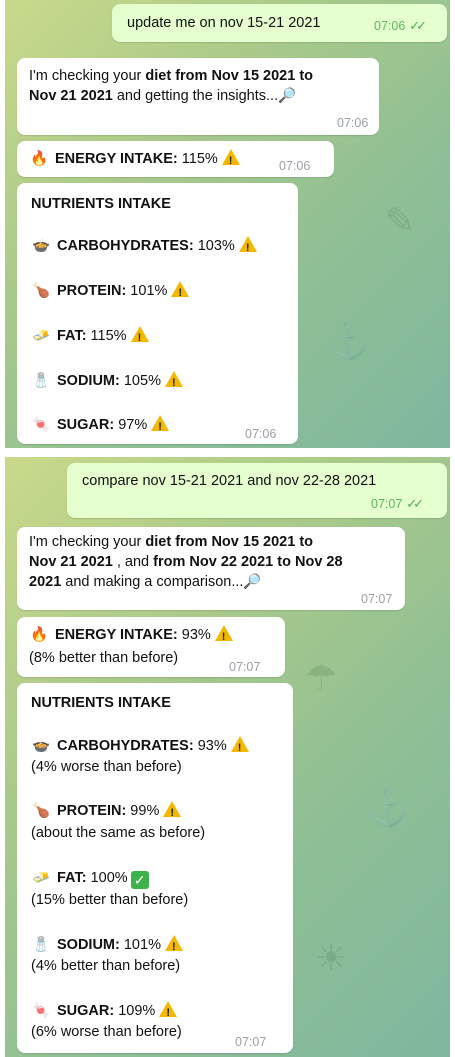 This screenshot has width=455, height=1057. I want to click on nutrient-note: (about the same as before), so click(118, 833).